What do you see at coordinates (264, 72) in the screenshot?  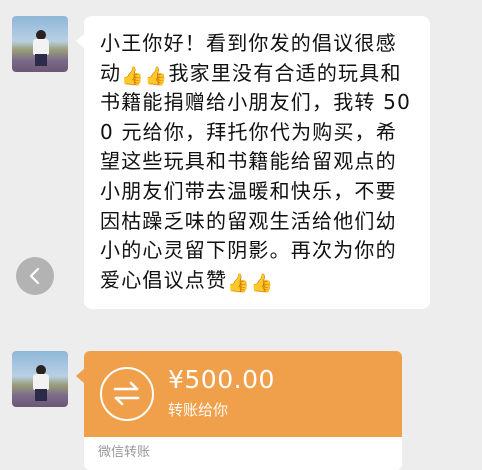 I see `message-line-2-suffix: 我家里没有合适的玩` at bounding box center [264, 72].